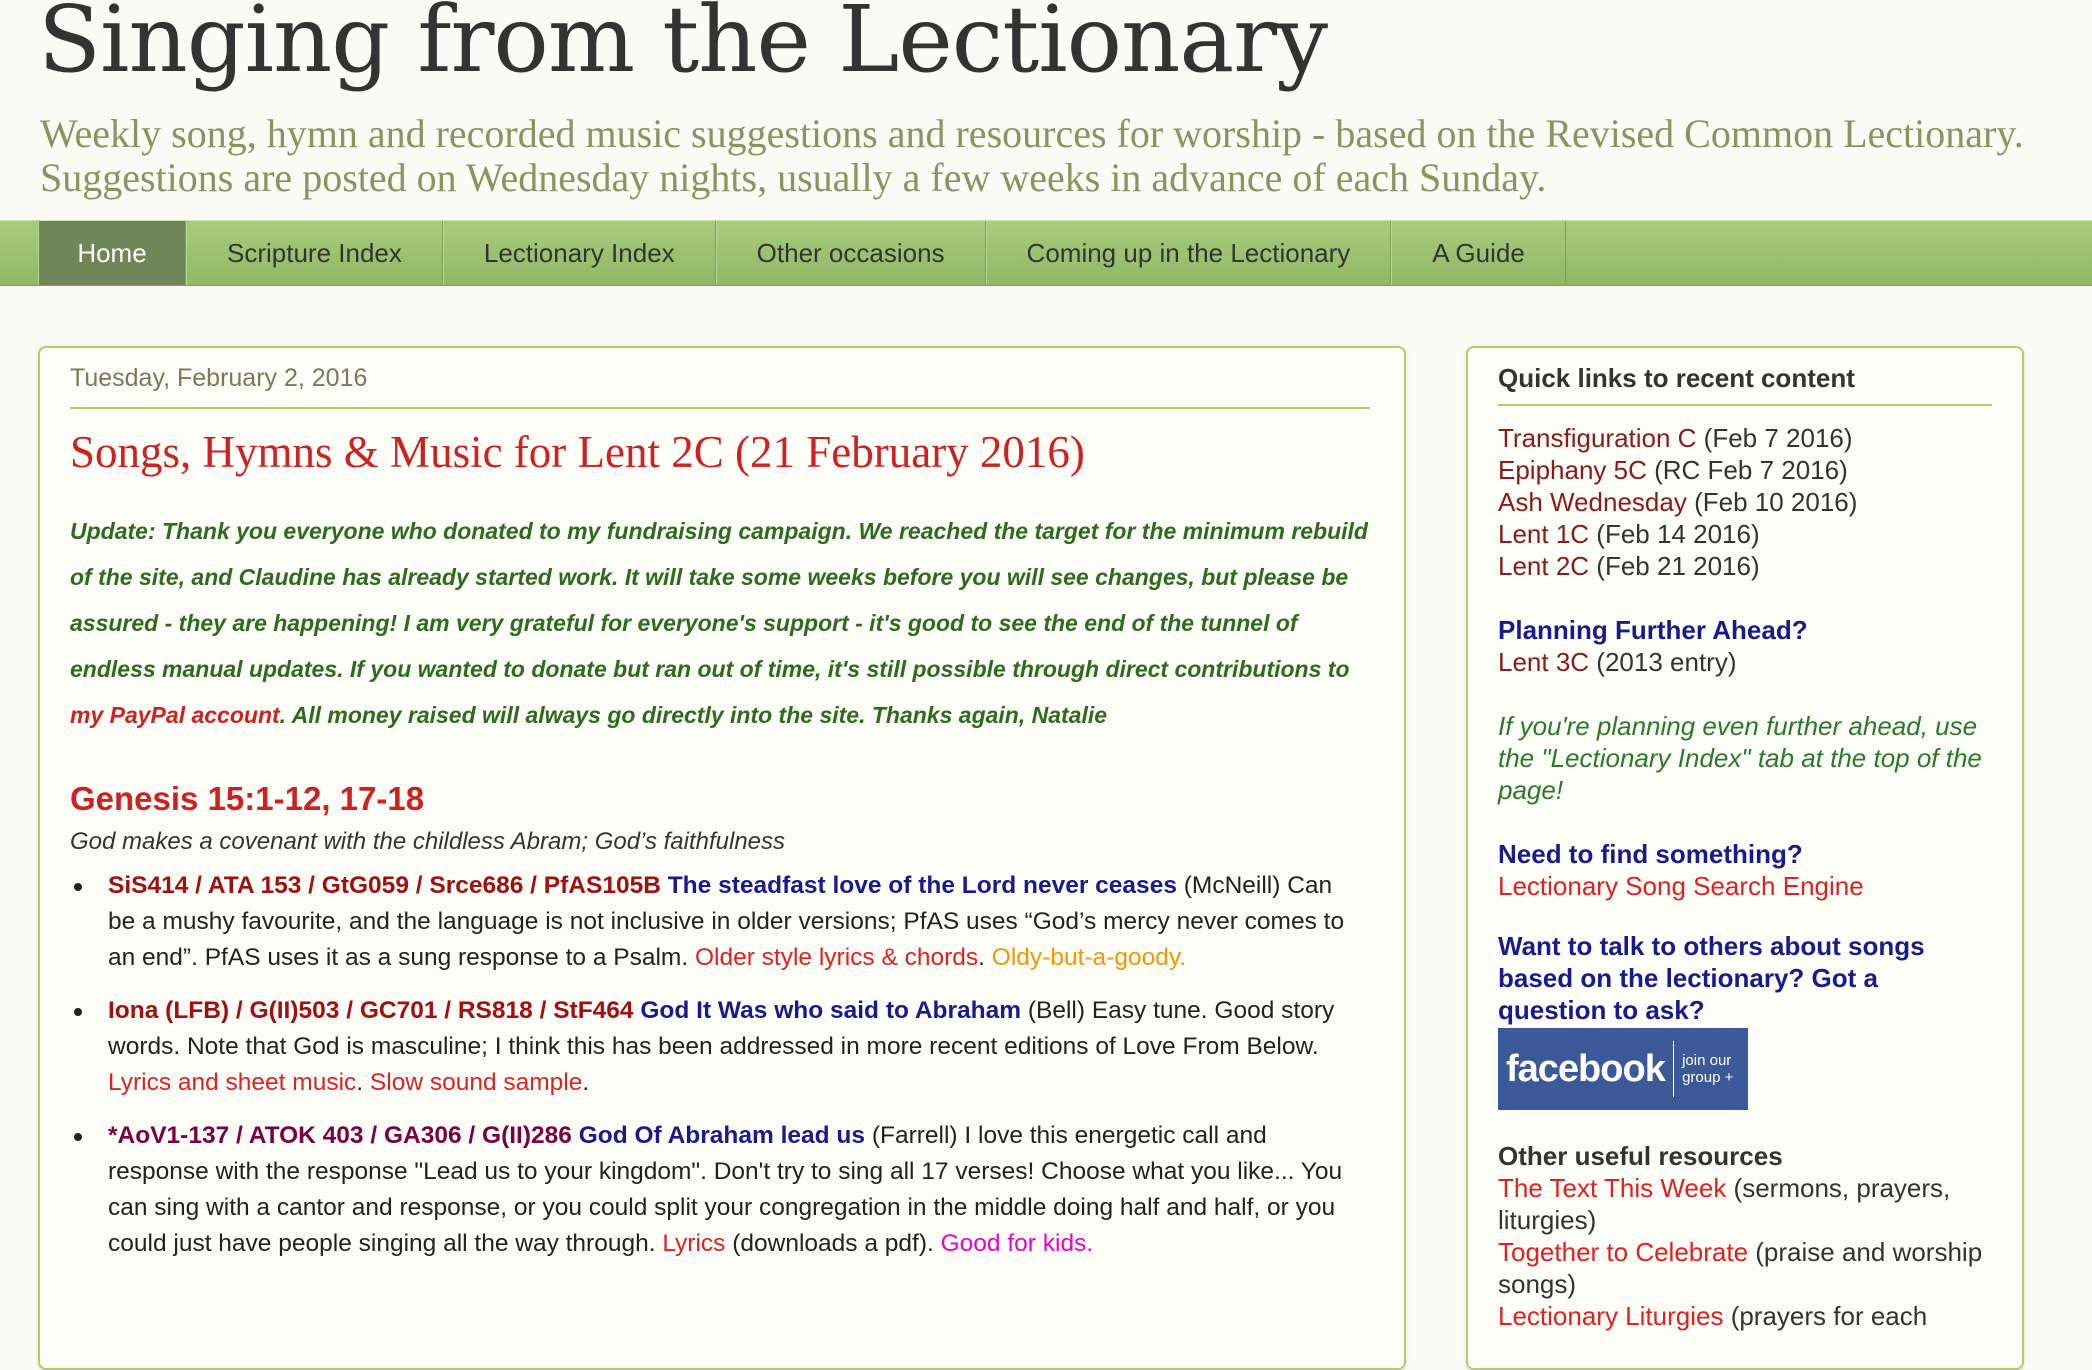 This screenshot has height=1370, width=2092. I want to click on song-separator: (downloads a pdf)., so click(833, 1243).